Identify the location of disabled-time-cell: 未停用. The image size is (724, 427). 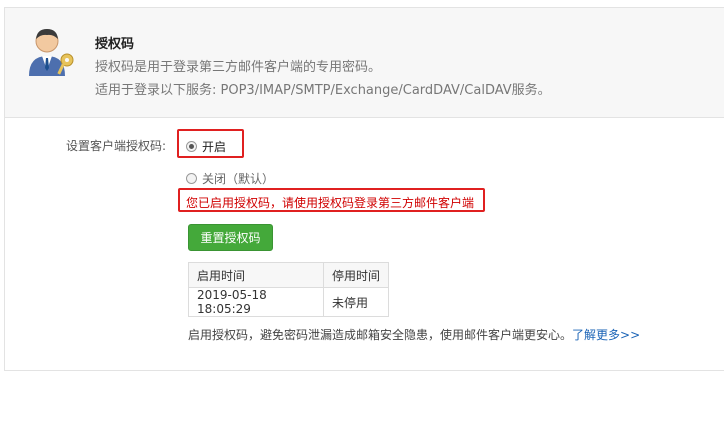
(356, 302).